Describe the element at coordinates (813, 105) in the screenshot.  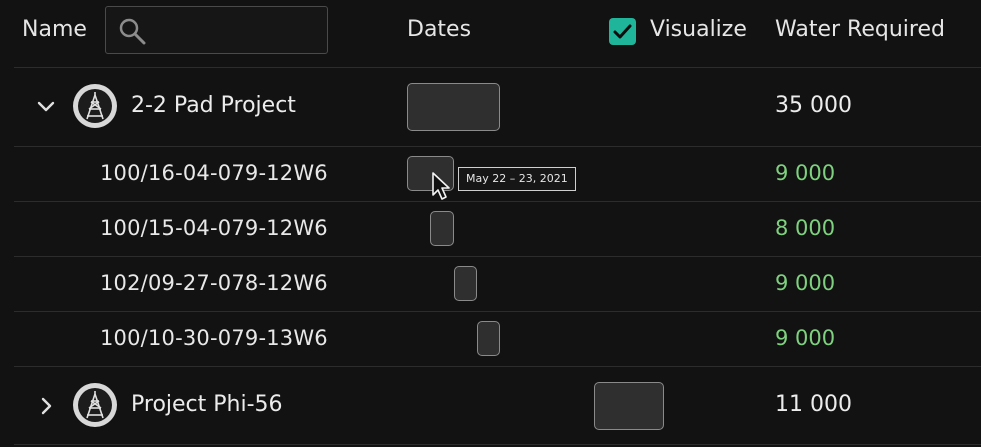
I see `project-water-required: 35 000` at that location.